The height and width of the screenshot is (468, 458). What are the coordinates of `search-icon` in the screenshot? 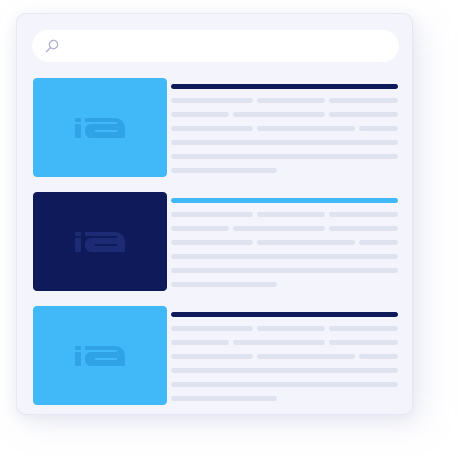 It's located at (52, 46).